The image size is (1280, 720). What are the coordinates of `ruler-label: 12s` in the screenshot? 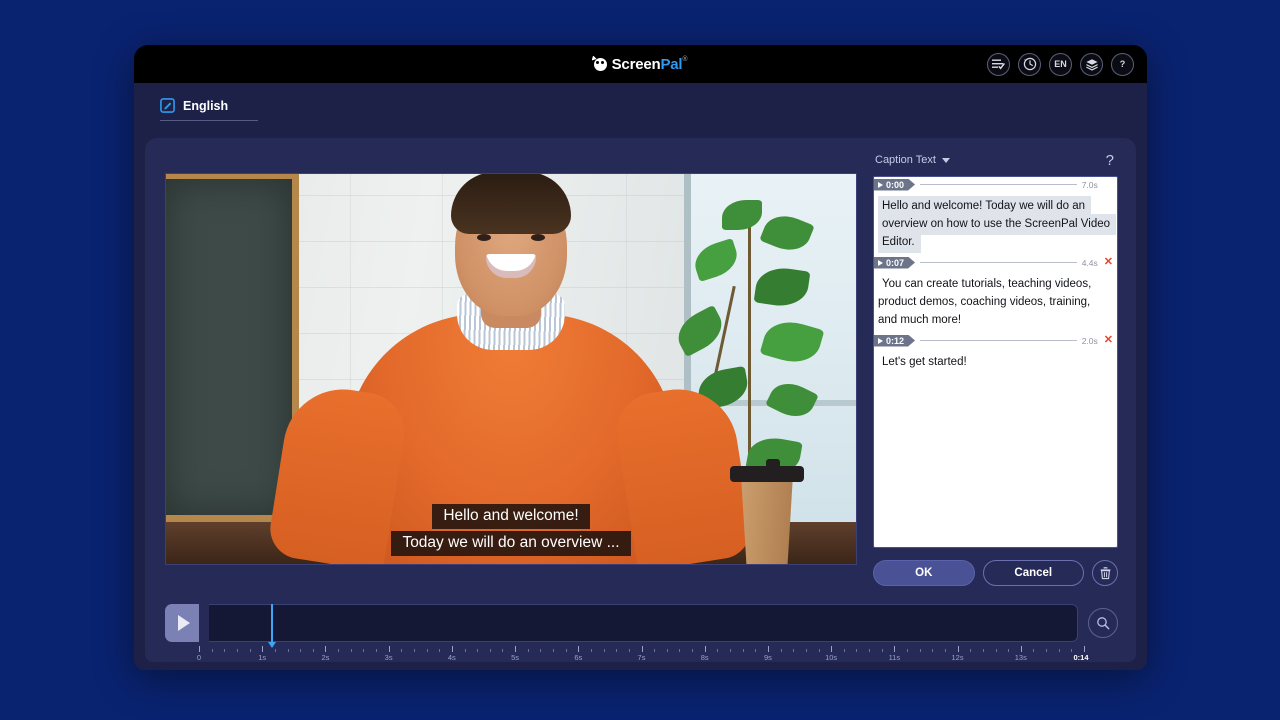 It's located at (957, 657).